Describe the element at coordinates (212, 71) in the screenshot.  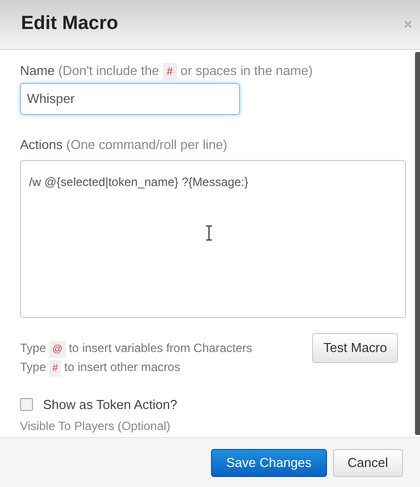
I see `name-label: Name (Don't include the # or spaces in the name)` at that location.